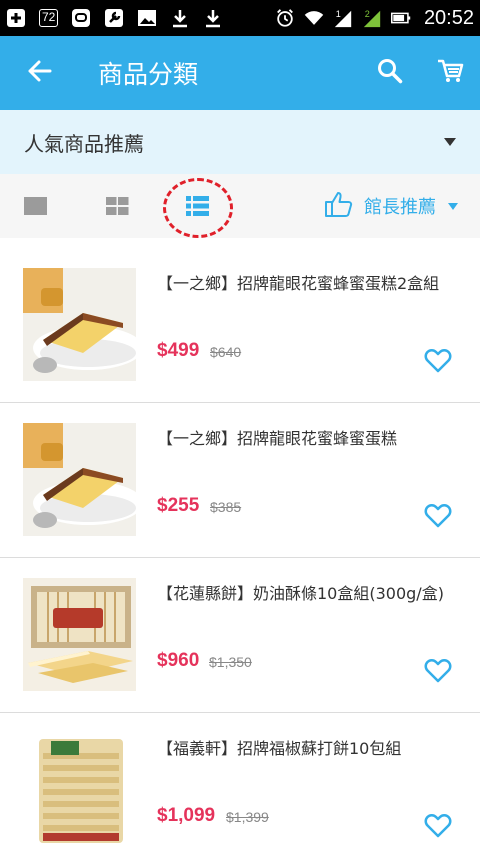  Describe the element at coordinates (309, 283) in the screenshot. I see `product-name: 【一之鄉】招牌龍眼花蜜蜂蜜蛋糕2盒組` at that location.